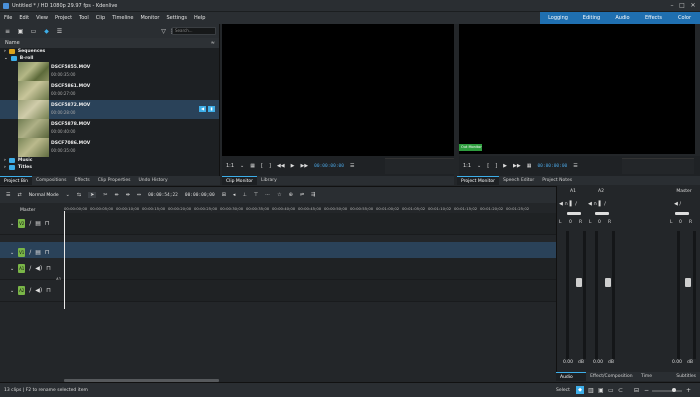 Image resolution: width=700 pixels, height=397 pixels. Describe the element at coordinates (591, 18) in the screenshot. I see `layout-editing: Editing` at that location.